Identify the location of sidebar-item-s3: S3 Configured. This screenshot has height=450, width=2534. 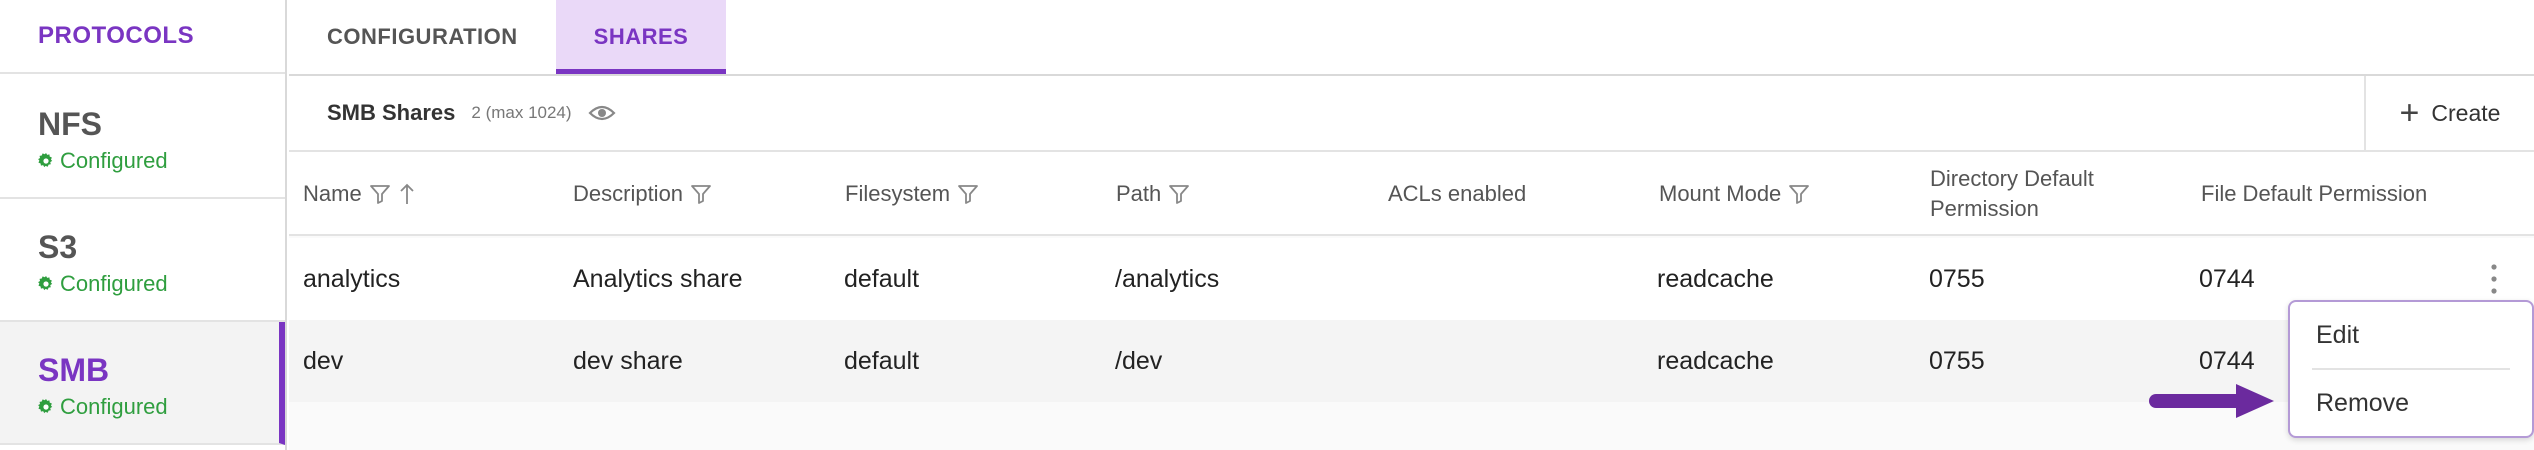
(142, 260).